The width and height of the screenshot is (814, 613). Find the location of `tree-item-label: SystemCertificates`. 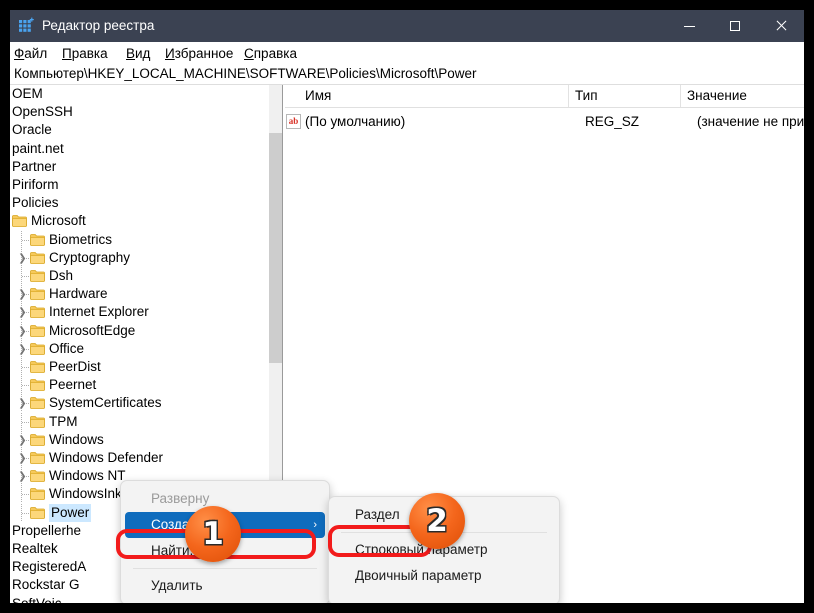

tree-item-label: SystemCertificates is located at coordinates (105, 403).